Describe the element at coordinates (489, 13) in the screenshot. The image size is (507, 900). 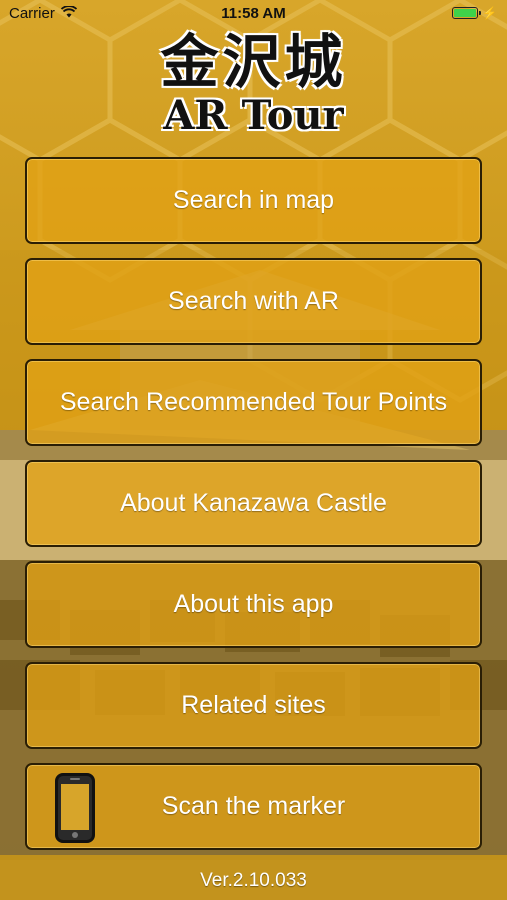
I see `charging-bolt-icon: ⚡` at that location.